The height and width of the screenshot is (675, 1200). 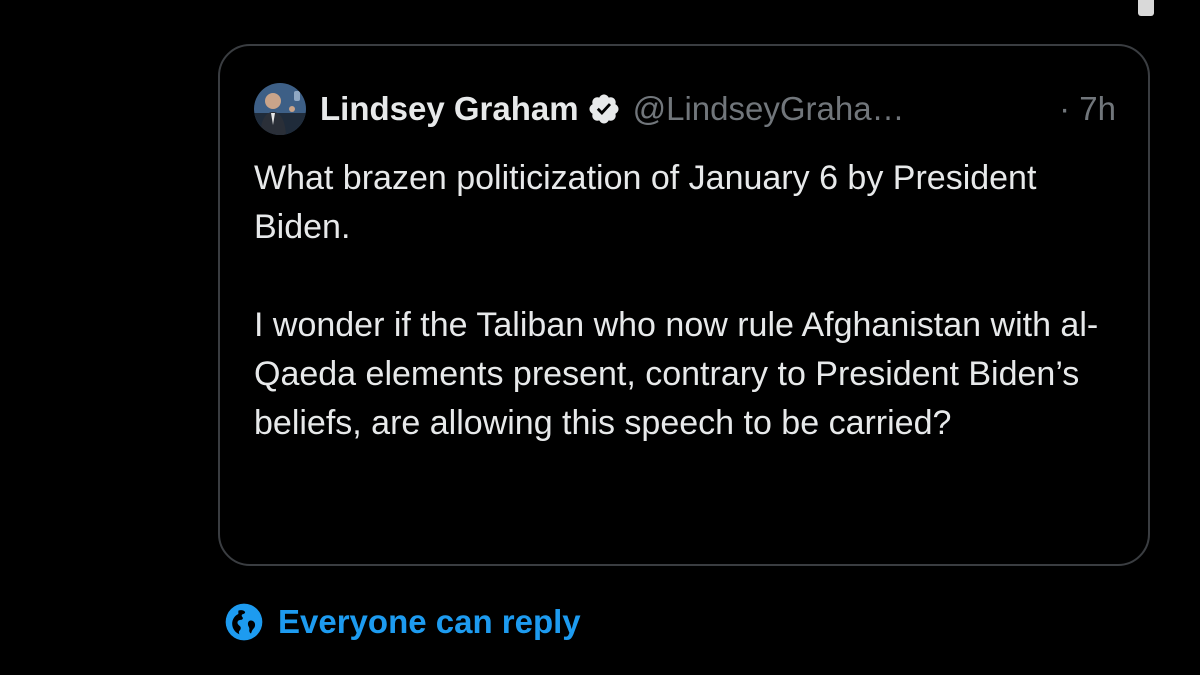 What do you see at coordinates (1087, 109) in the screenshot?
I see `tweet-timestamp: · 7h` at bounding box center [1087, 109].